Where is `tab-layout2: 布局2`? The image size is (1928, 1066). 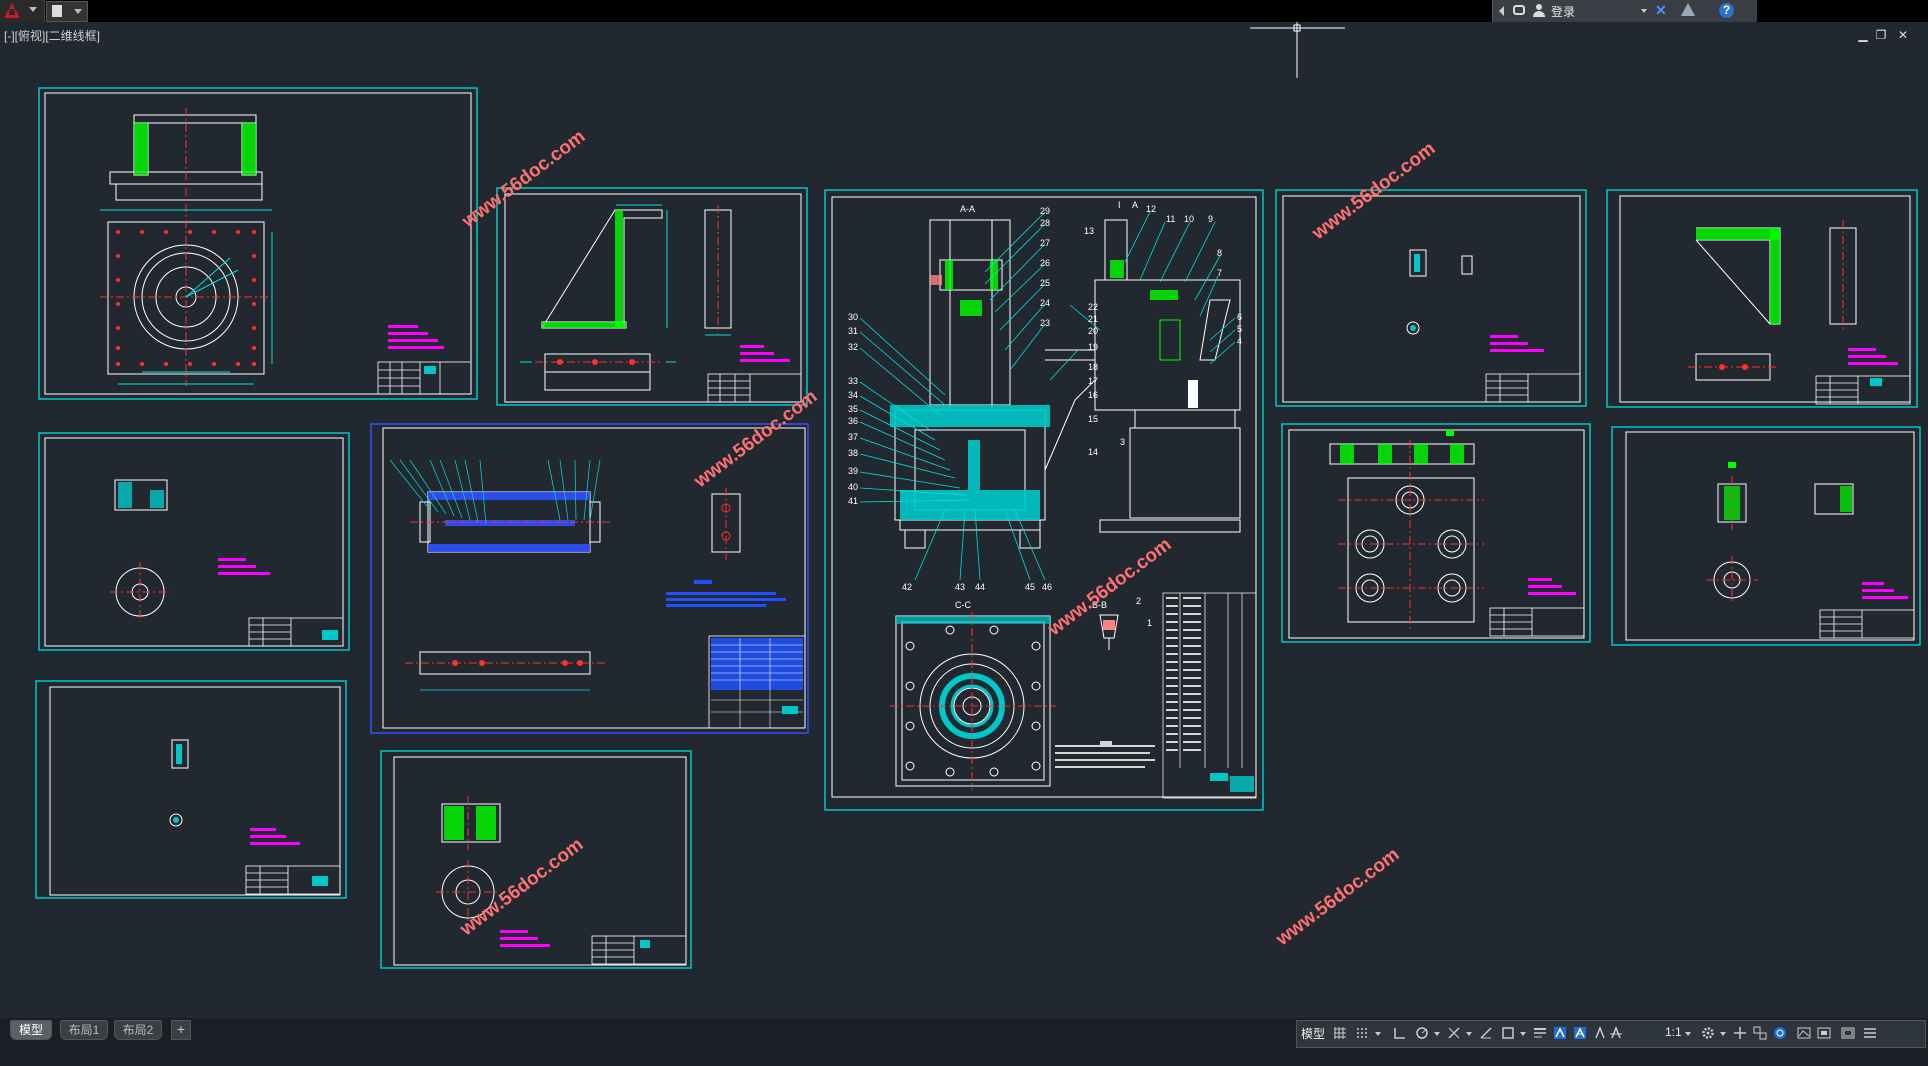 tab-layout2: 布局2 is located at coordinates (138, 1030).